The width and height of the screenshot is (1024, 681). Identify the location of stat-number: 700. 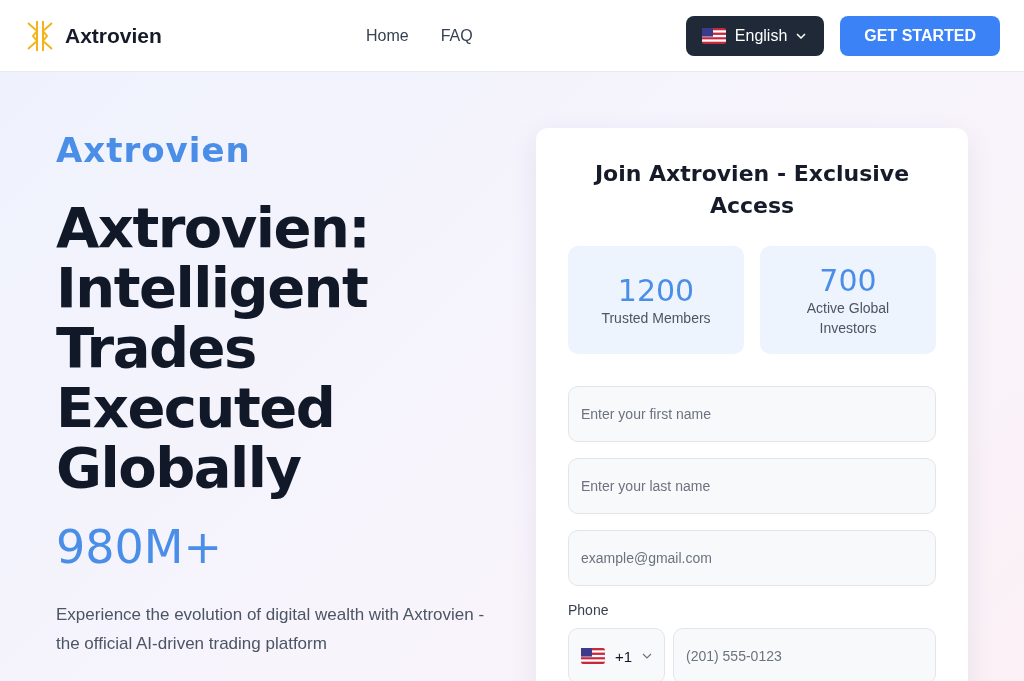
(848, 280).